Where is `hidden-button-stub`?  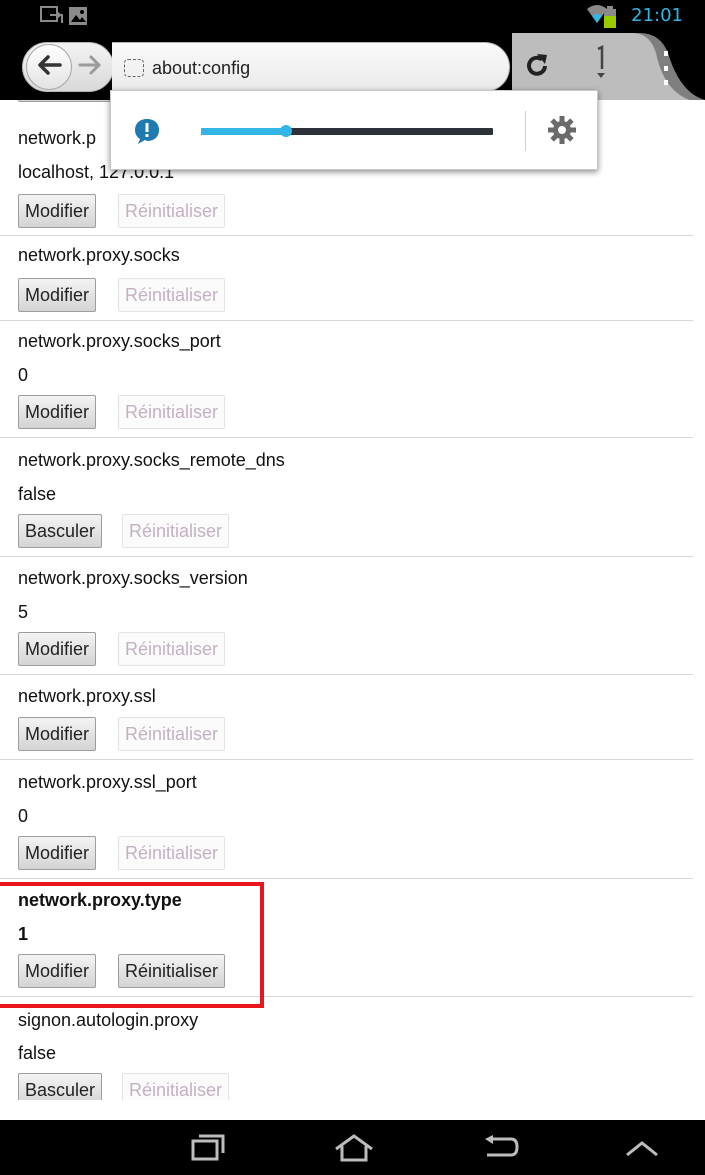 hidden-button-stub is located at coordinates (66, 101).